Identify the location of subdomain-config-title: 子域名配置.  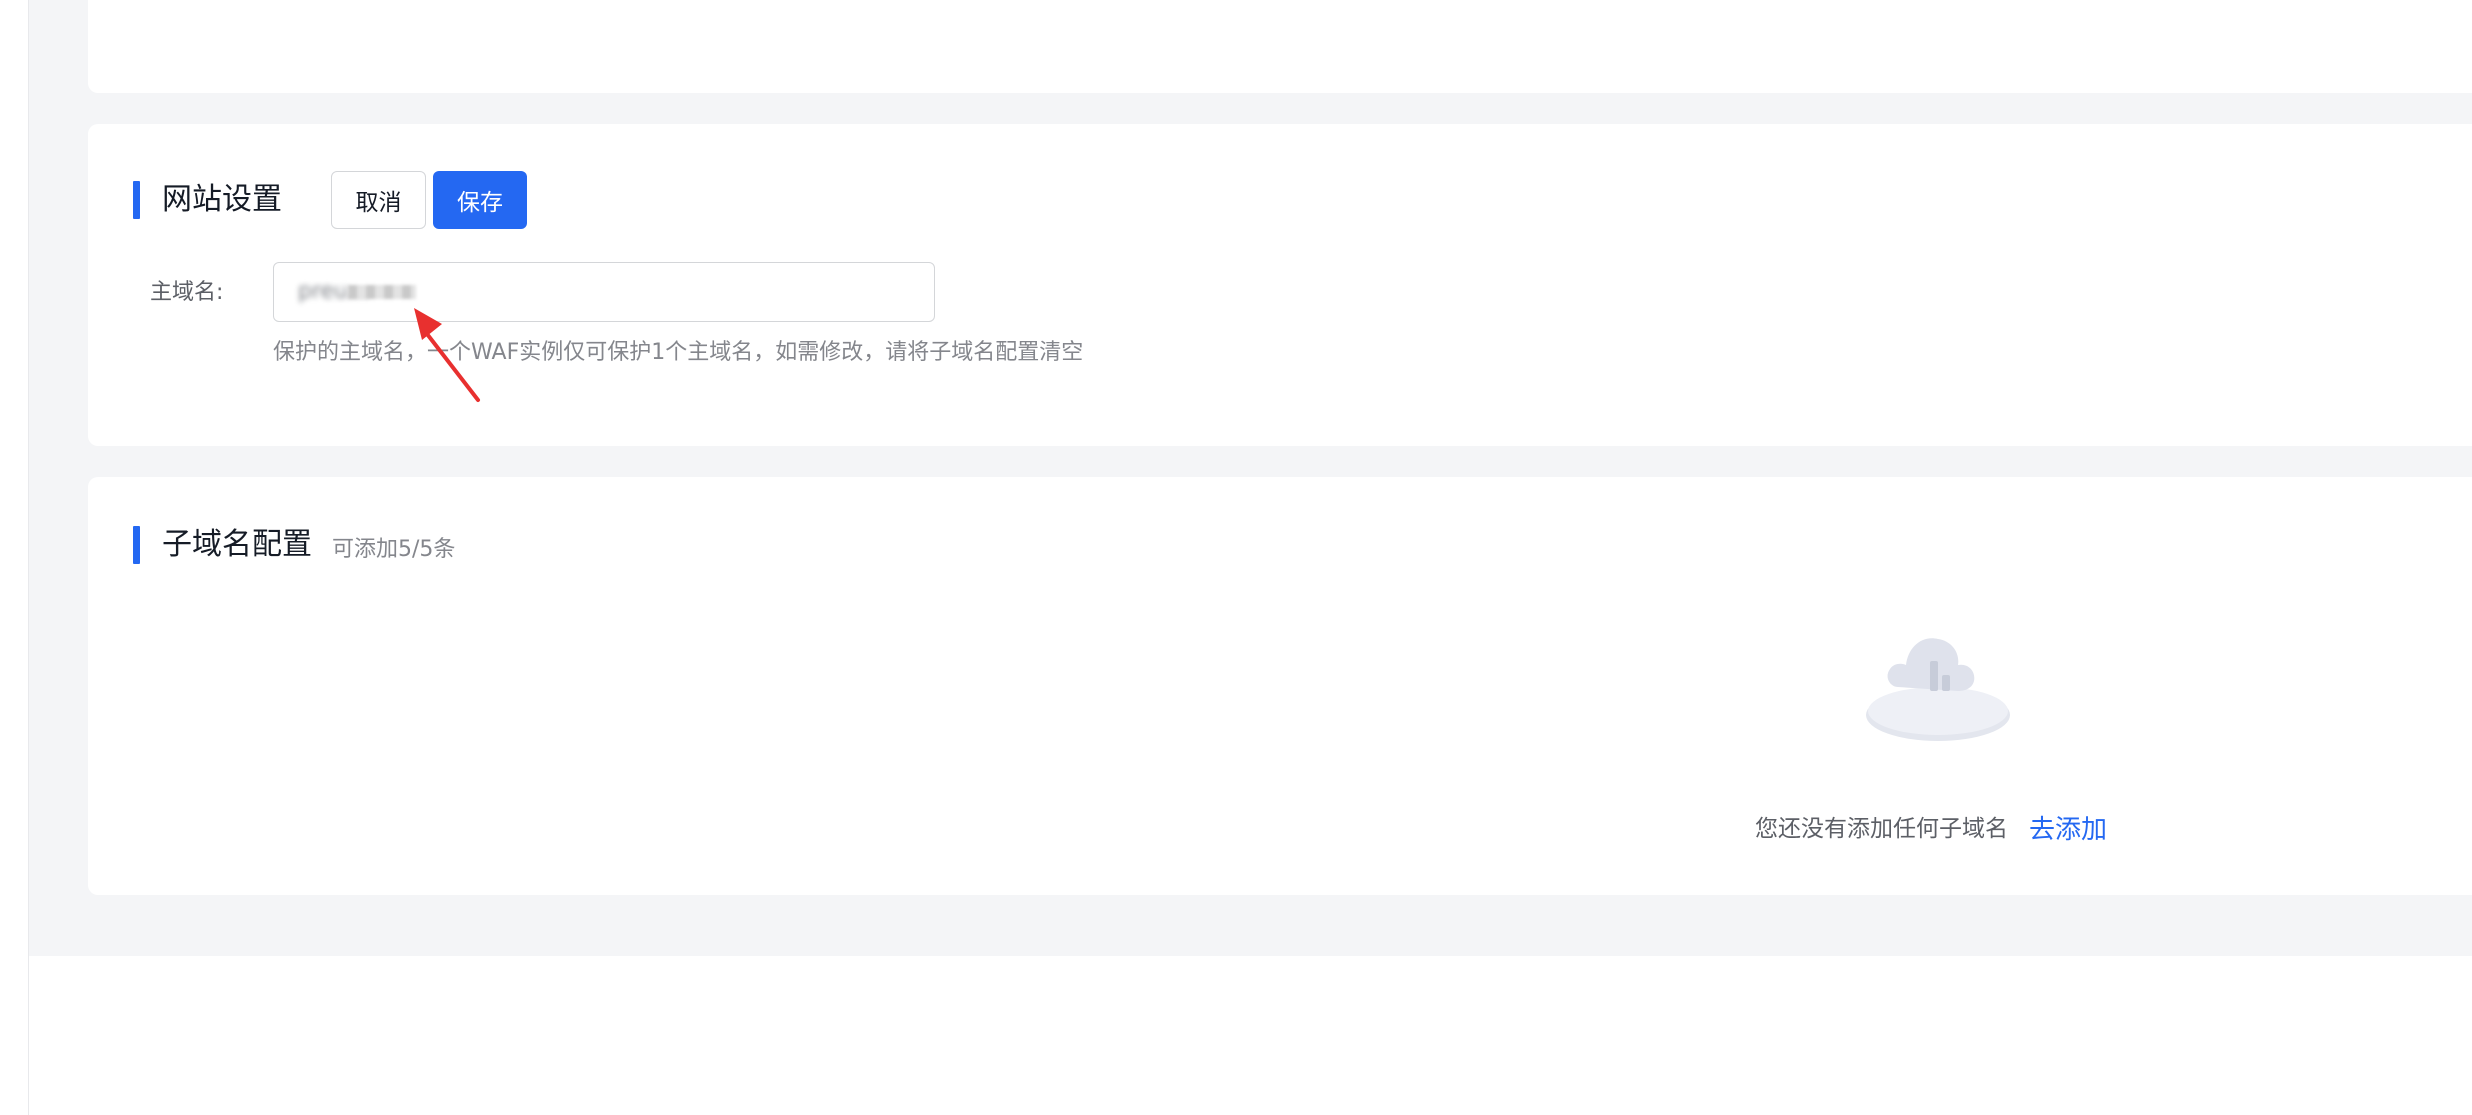
(237, 544).